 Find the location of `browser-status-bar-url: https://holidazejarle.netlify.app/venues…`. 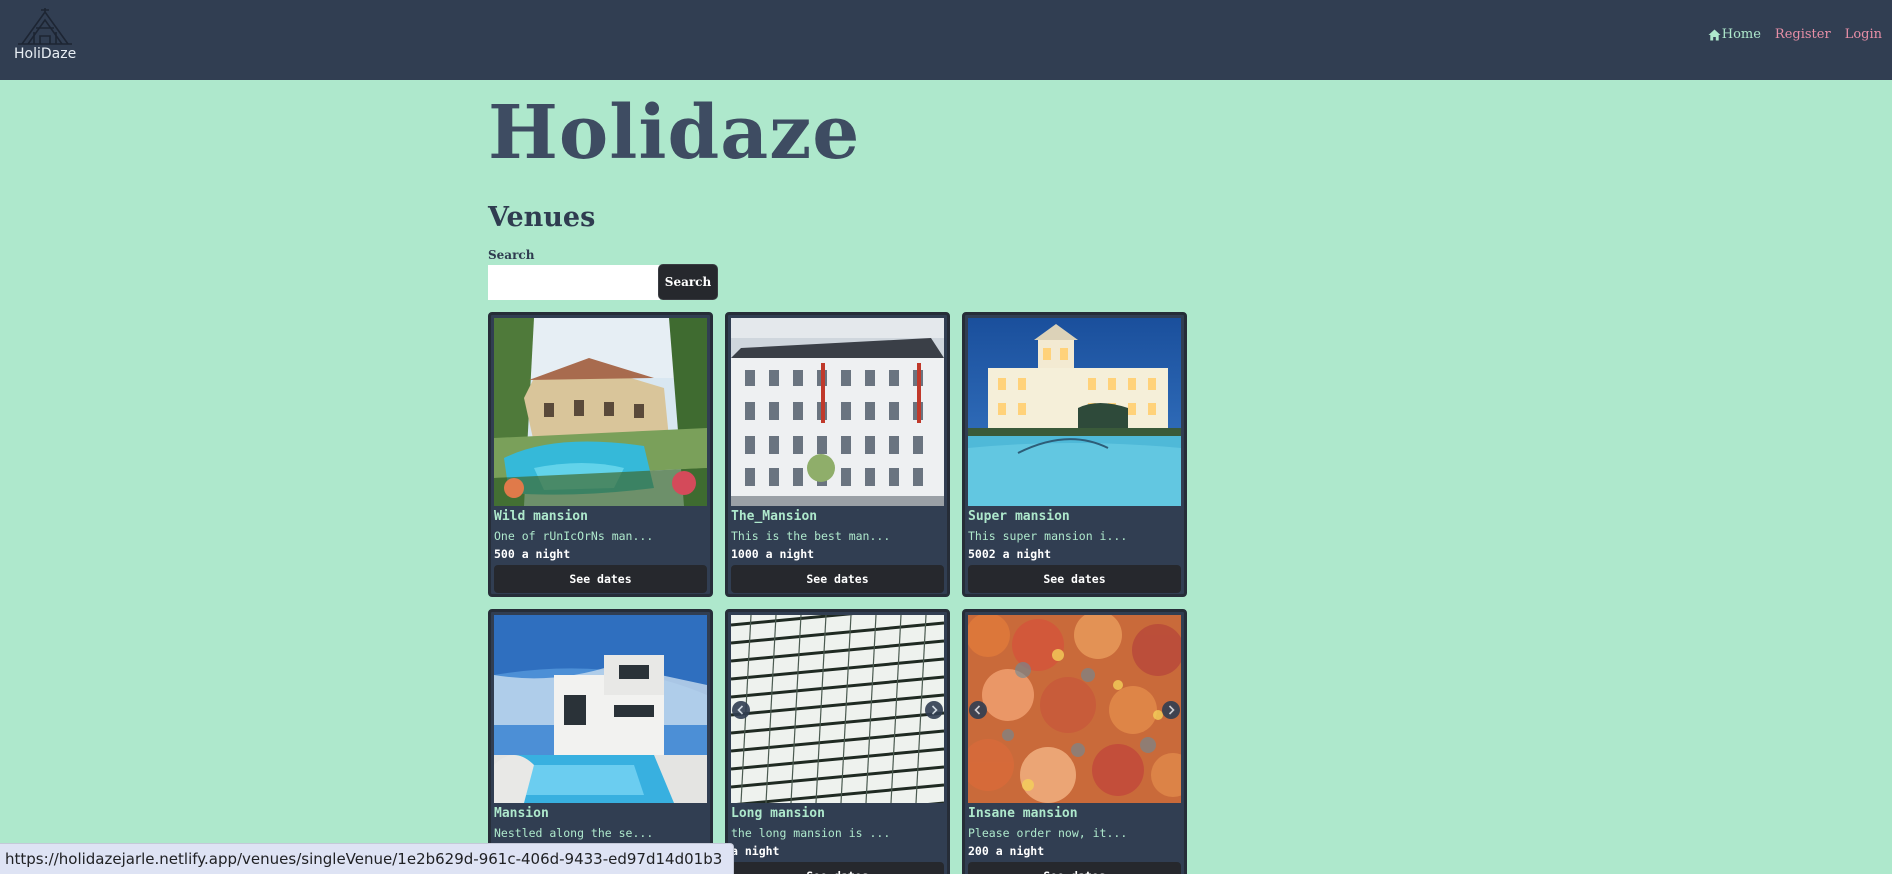

browser-status-bar-url: https://holidazejarle.netlify.app/venues… is located at coordinates (367, 858).